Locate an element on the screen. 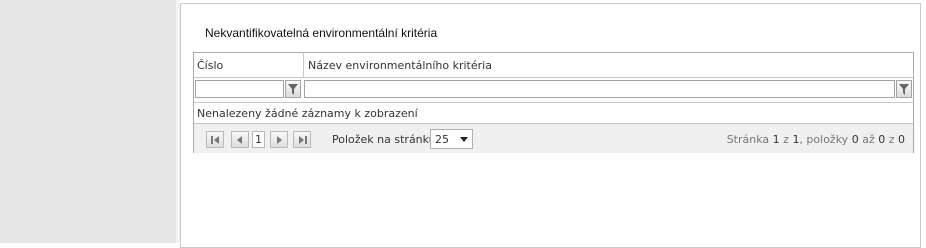 This screenshot has height=248, width=926. first-page-button is located at coordinates (215, 139).